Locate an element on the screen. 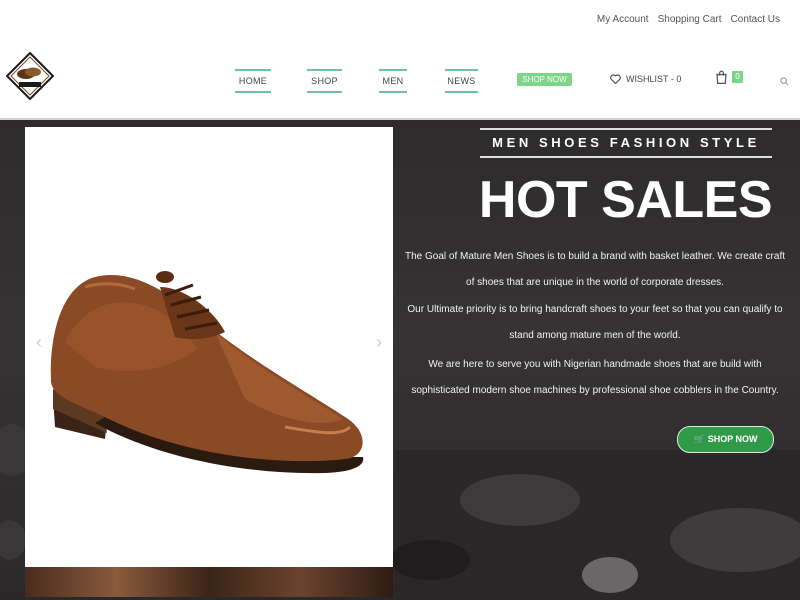 The width and height of the screenshot is (800, 600). nav-men: MEN is located at coordinates (393, 81).